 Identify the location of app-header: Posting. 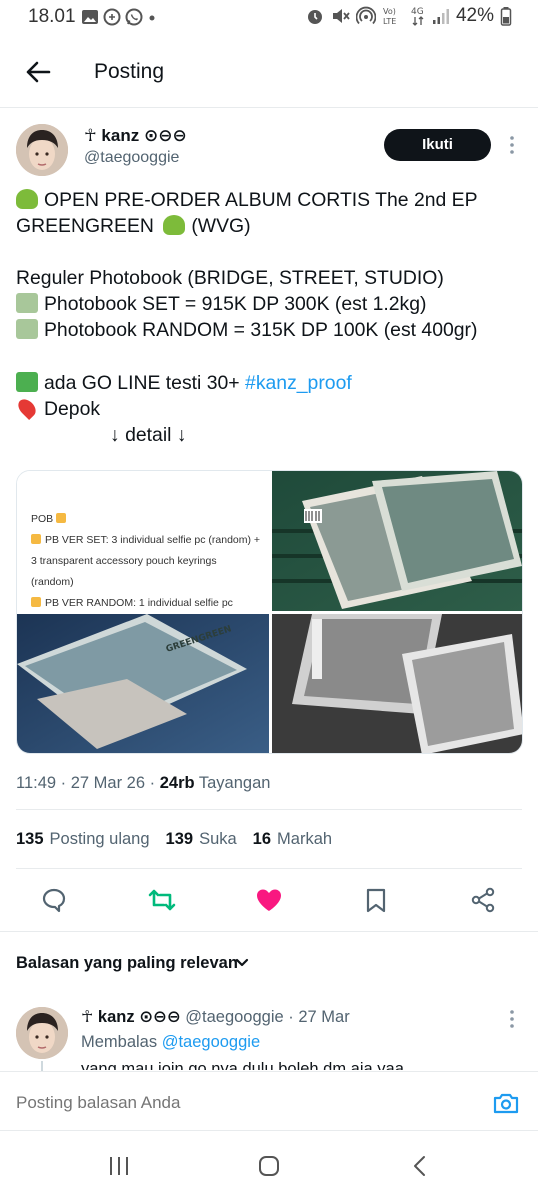
(269, 72).